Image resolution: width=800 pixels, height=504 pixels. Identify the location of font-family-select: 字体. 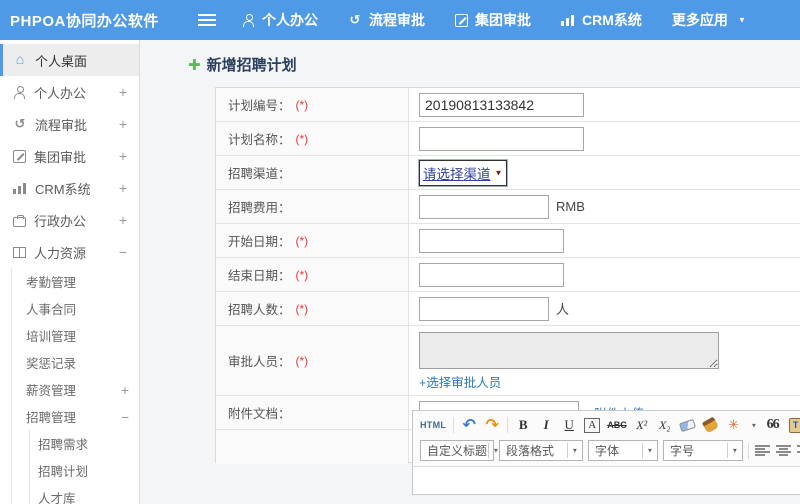
(623, 450).